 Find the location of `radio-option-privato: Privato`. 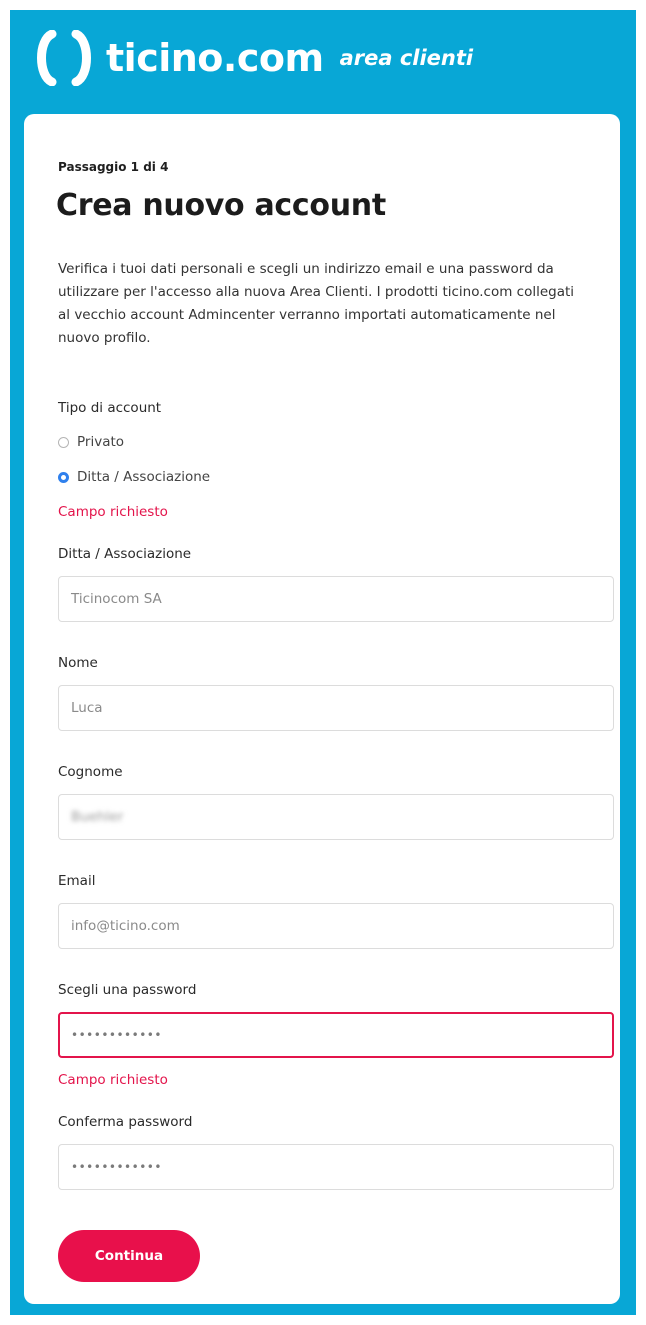

radio-option-privato: Privato is located at coordinates (91, 442).